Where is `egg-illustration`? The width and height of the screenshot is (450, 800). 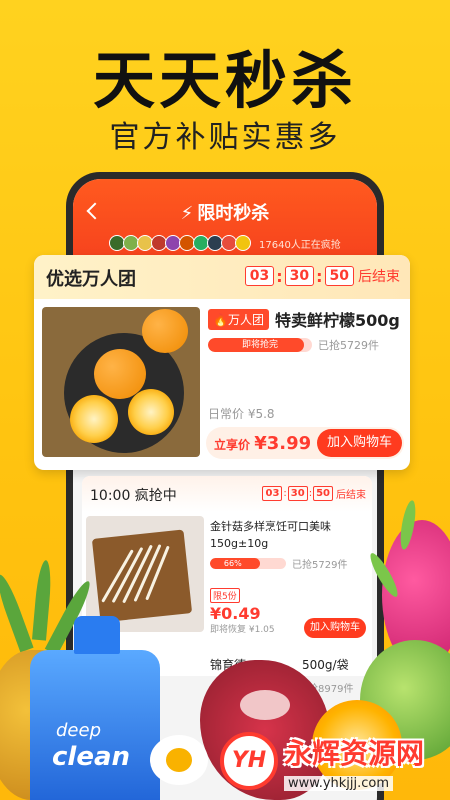 egg-illustration is located at coordinates (179, 760).